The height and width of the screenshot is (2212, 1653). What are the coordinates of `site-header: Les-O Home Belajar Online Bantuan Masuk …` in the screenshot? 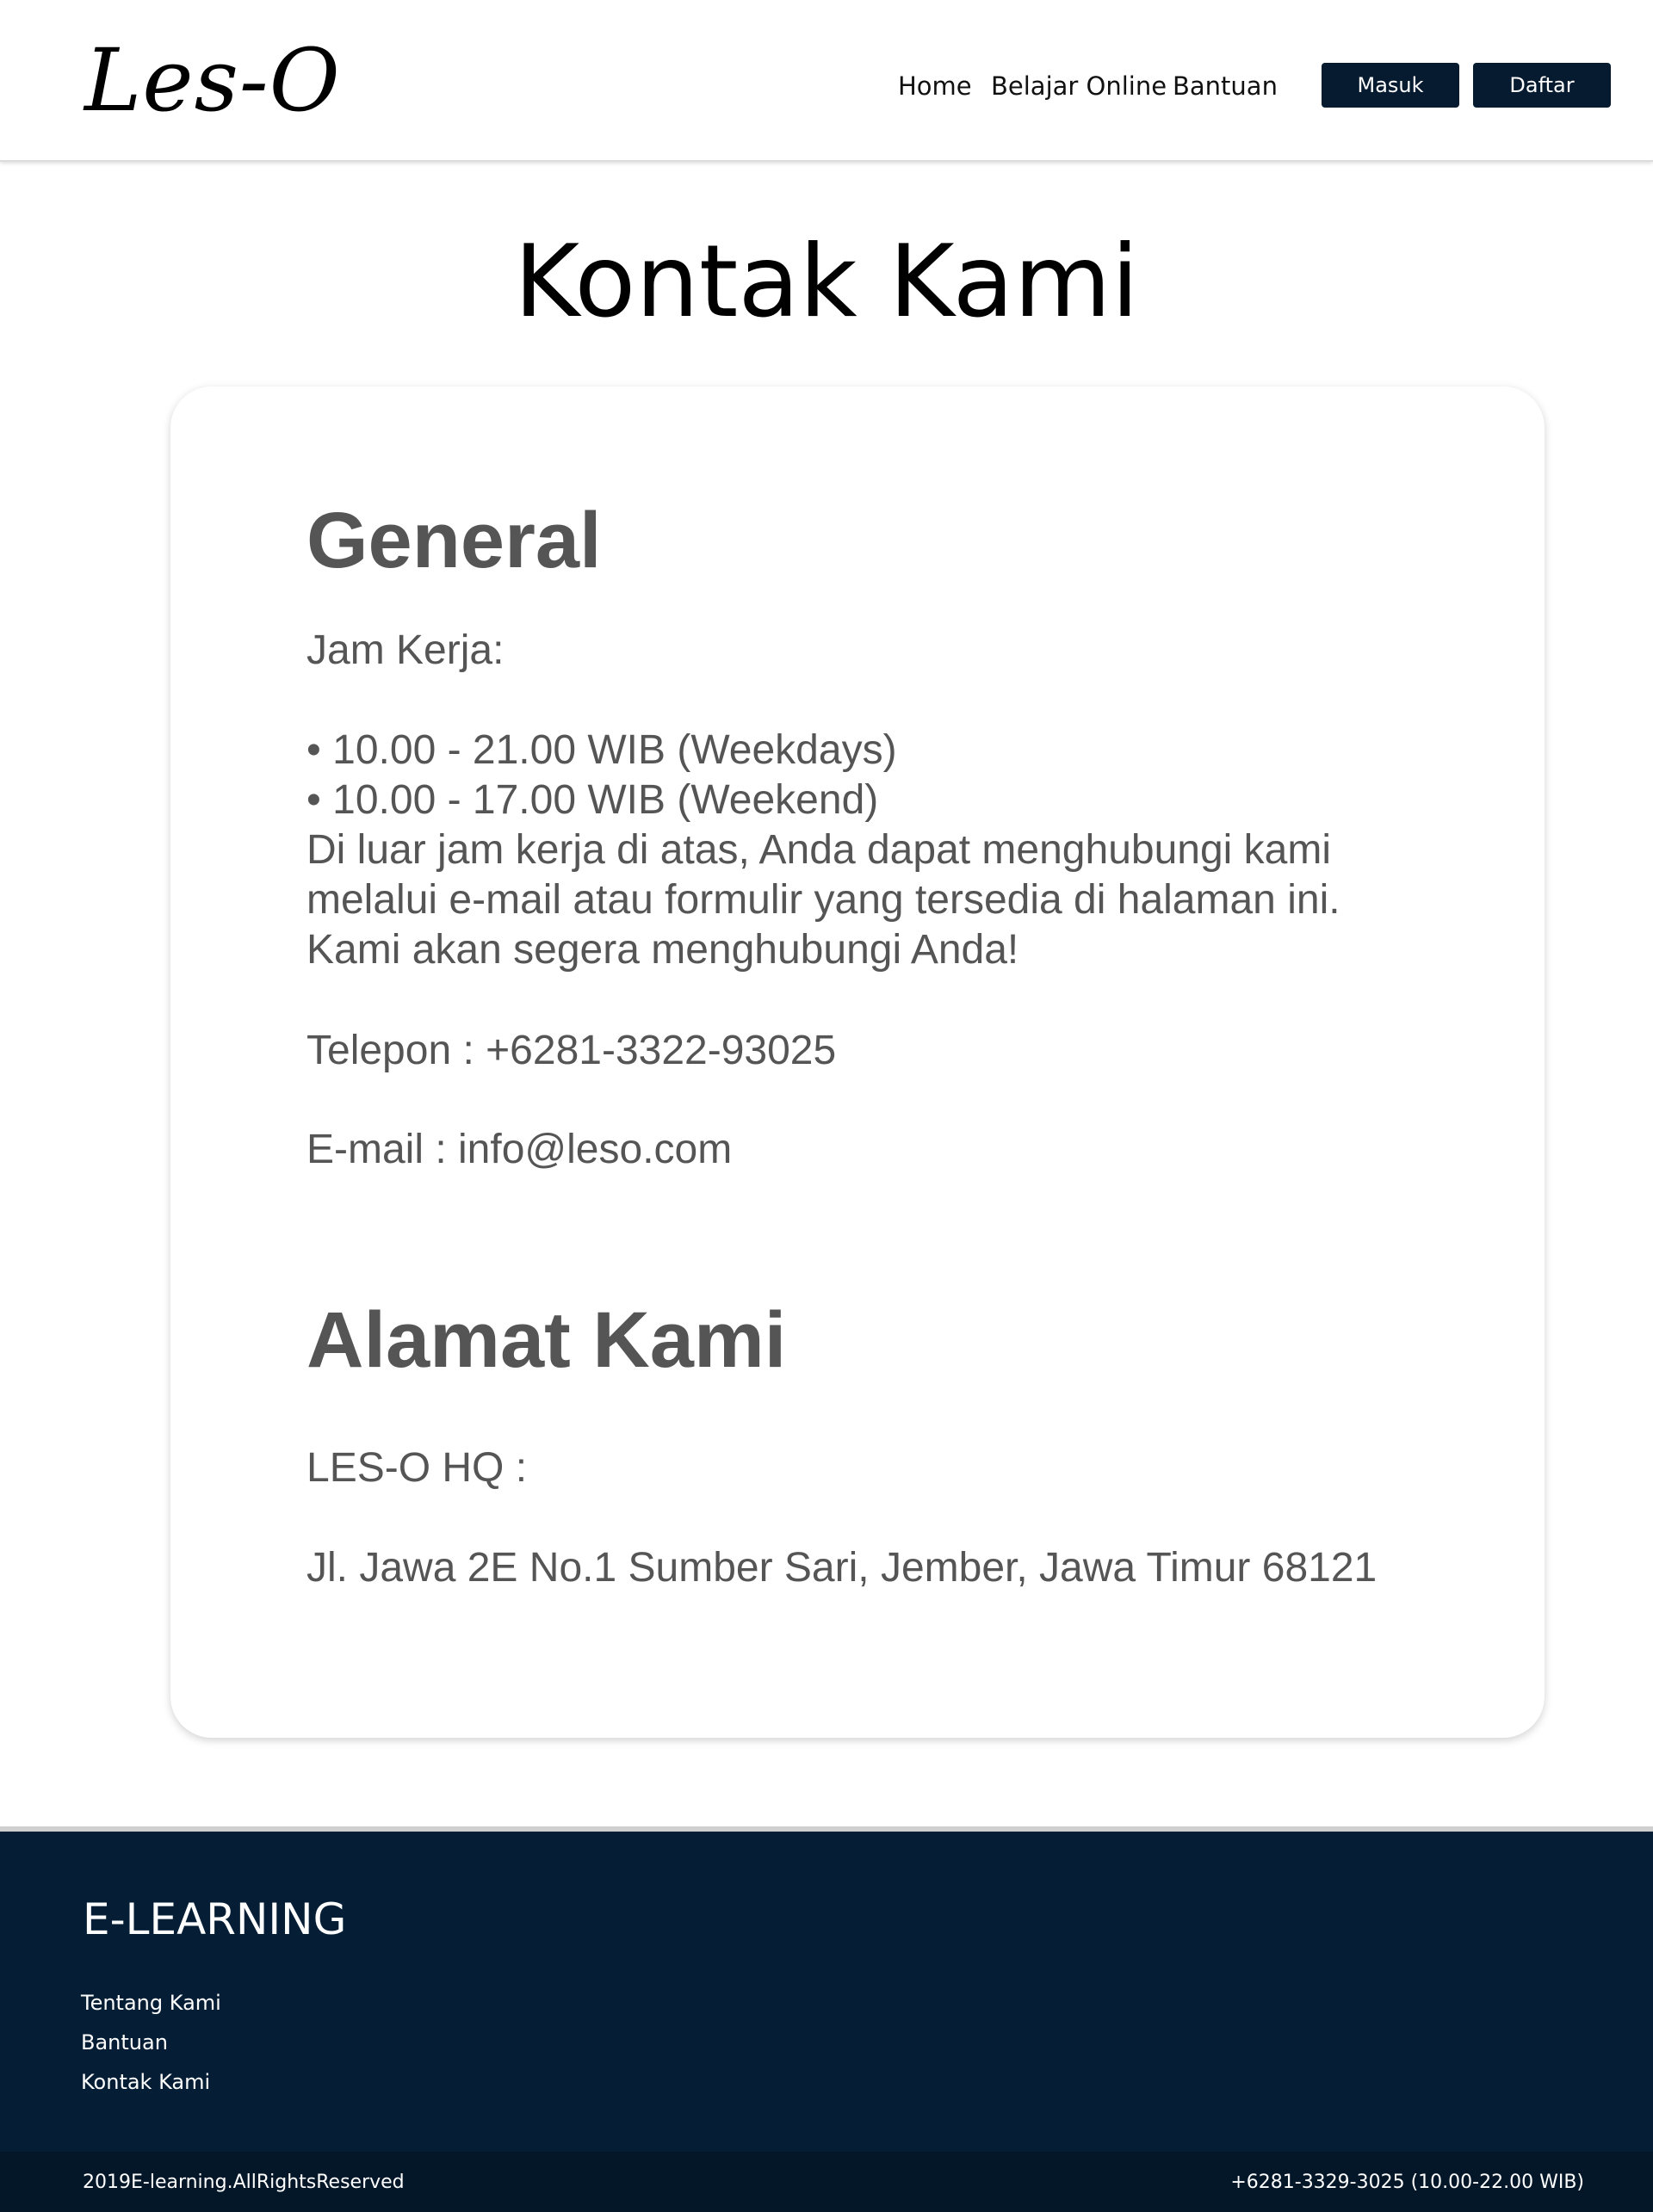 It's located at (826, 81).